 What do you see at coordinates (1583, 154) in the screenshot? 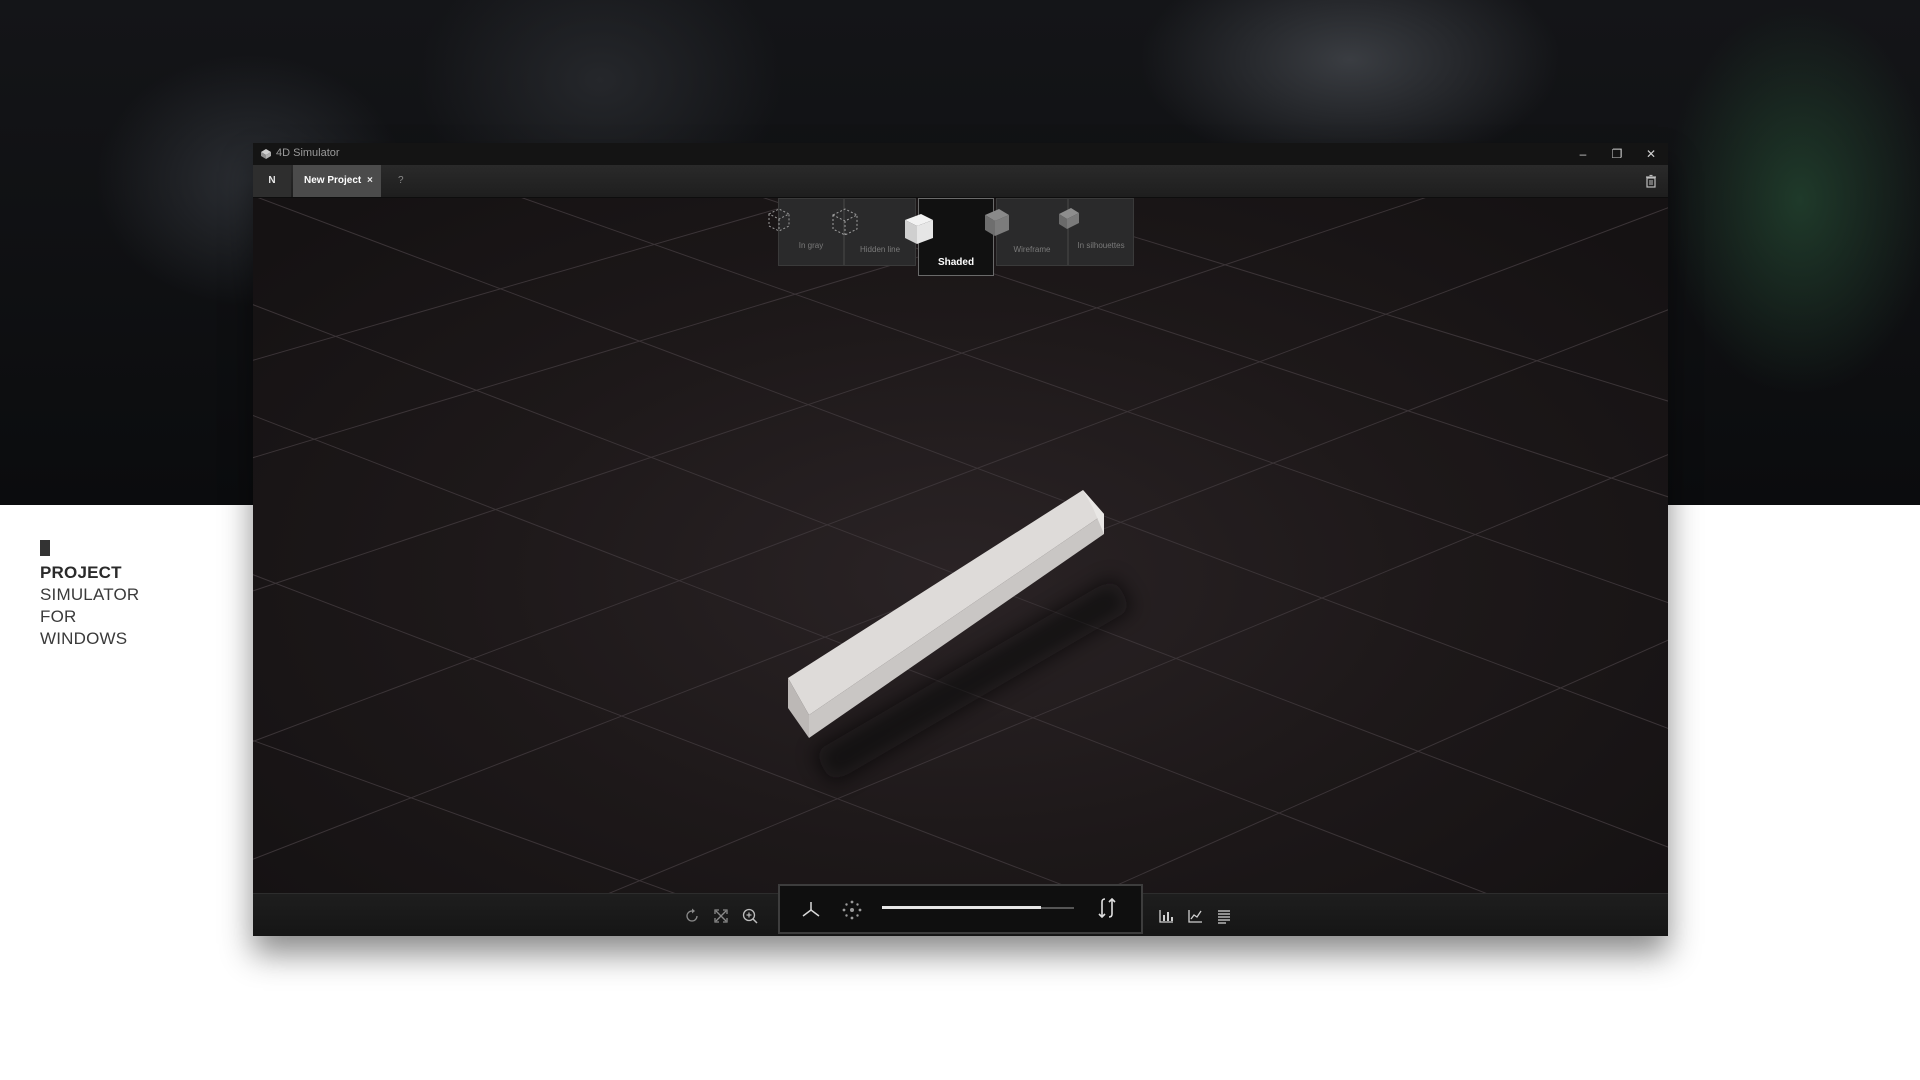
I see `minimize-button: –` at bounding box center [1583, 154].